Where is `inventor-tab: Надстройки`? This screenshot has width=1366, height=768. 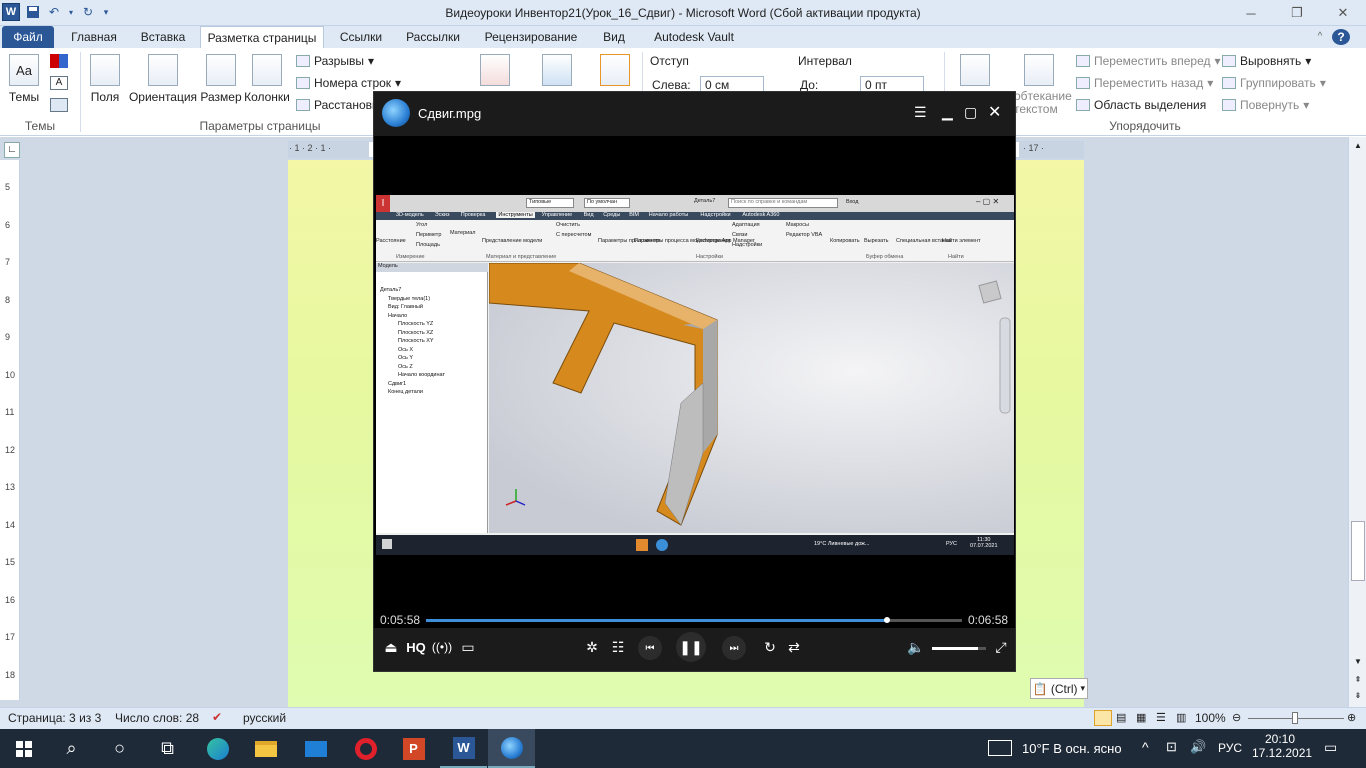 inventor-tab: Надстройки is located at coordinates (715, 215).